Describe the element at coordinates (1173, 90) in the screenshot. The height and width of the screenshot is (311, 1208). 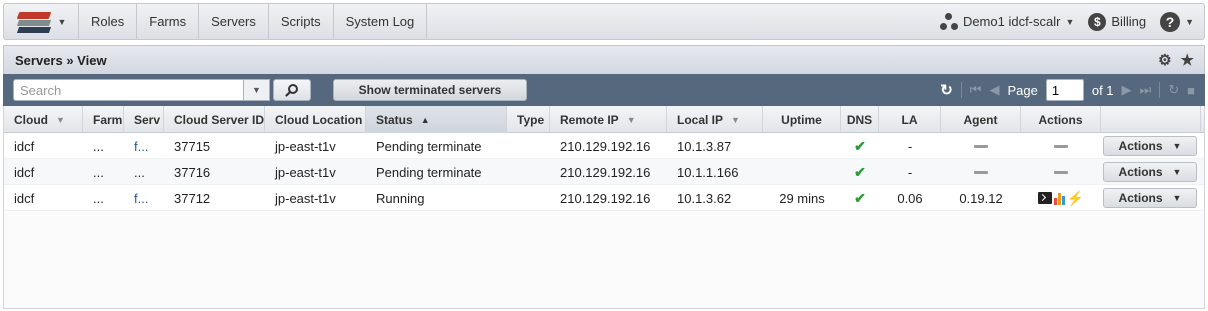
I see `auto-refresh-icon: ↻` at that location.